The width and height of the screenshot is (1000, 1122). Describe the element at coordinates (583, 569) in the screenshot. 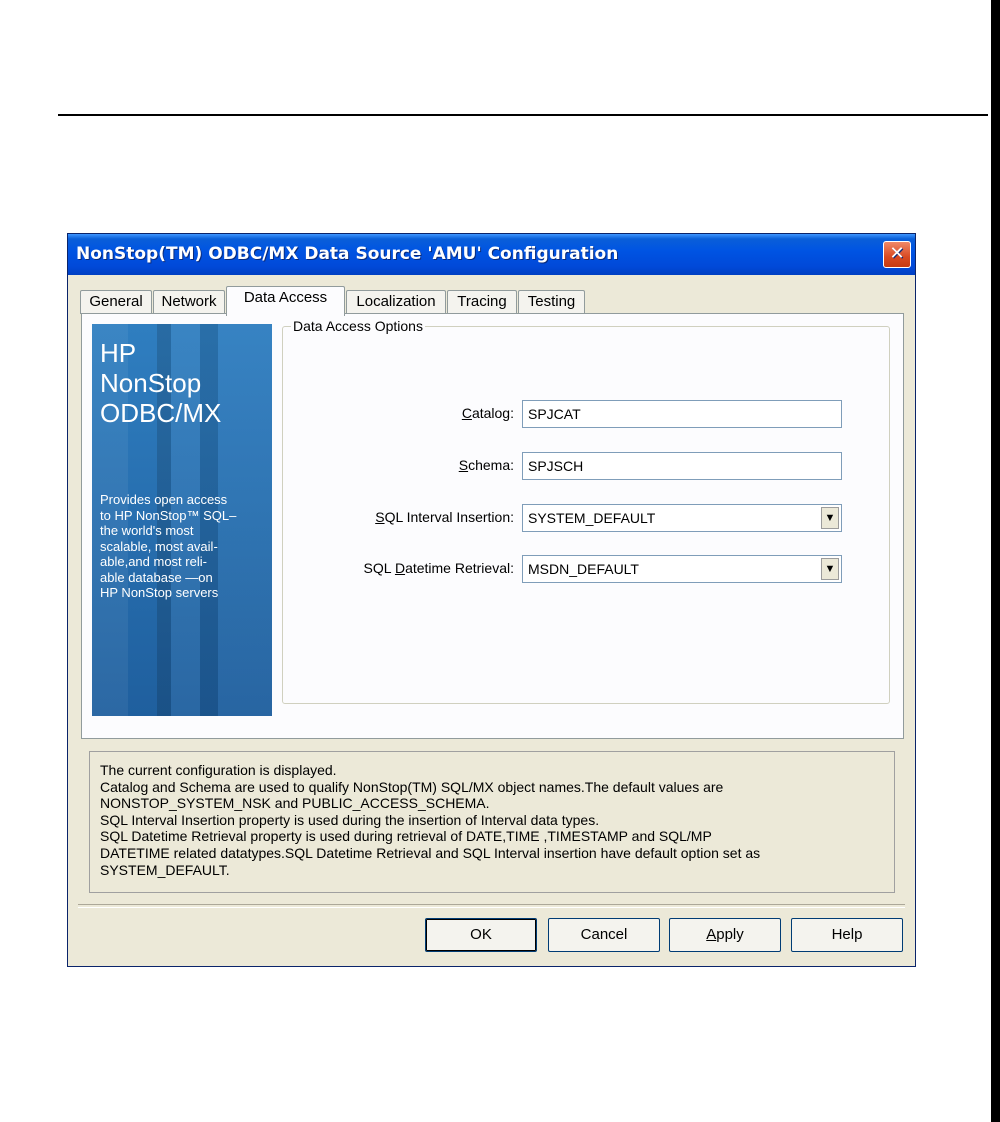

I see `datetime-retrieval-value: MSDN_DEFAULT` at that location.